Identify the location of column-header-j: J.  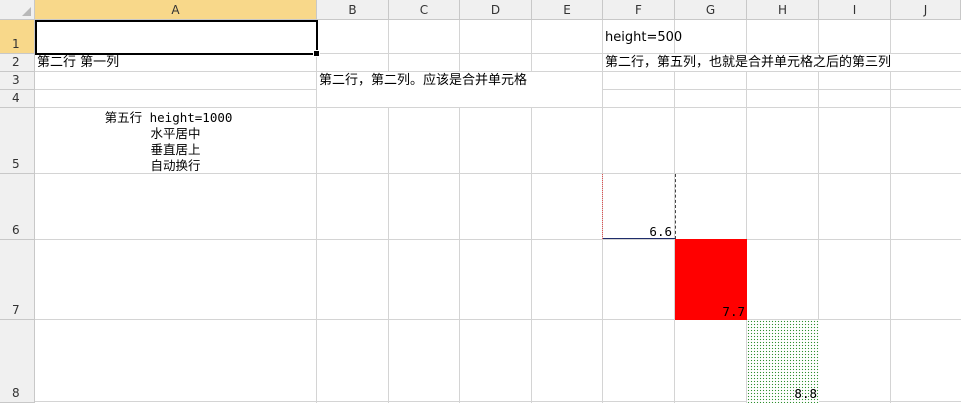
(926, 10).